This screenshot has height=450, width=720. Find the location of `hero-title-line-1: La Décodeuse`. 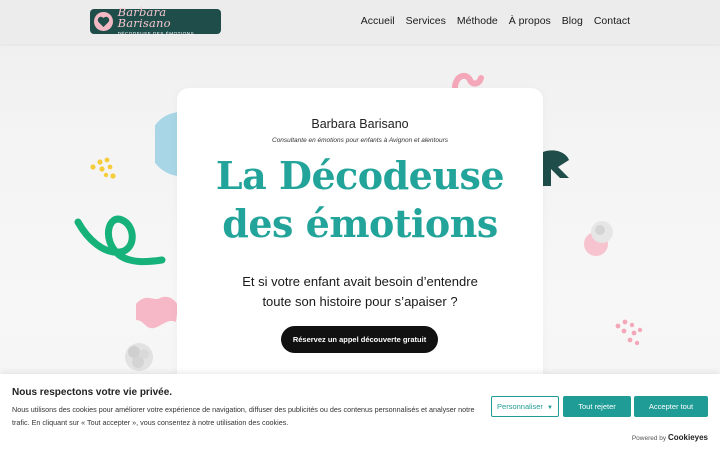

hero-title-line-1: La Décodeuse is located at coordinates (360, 175).